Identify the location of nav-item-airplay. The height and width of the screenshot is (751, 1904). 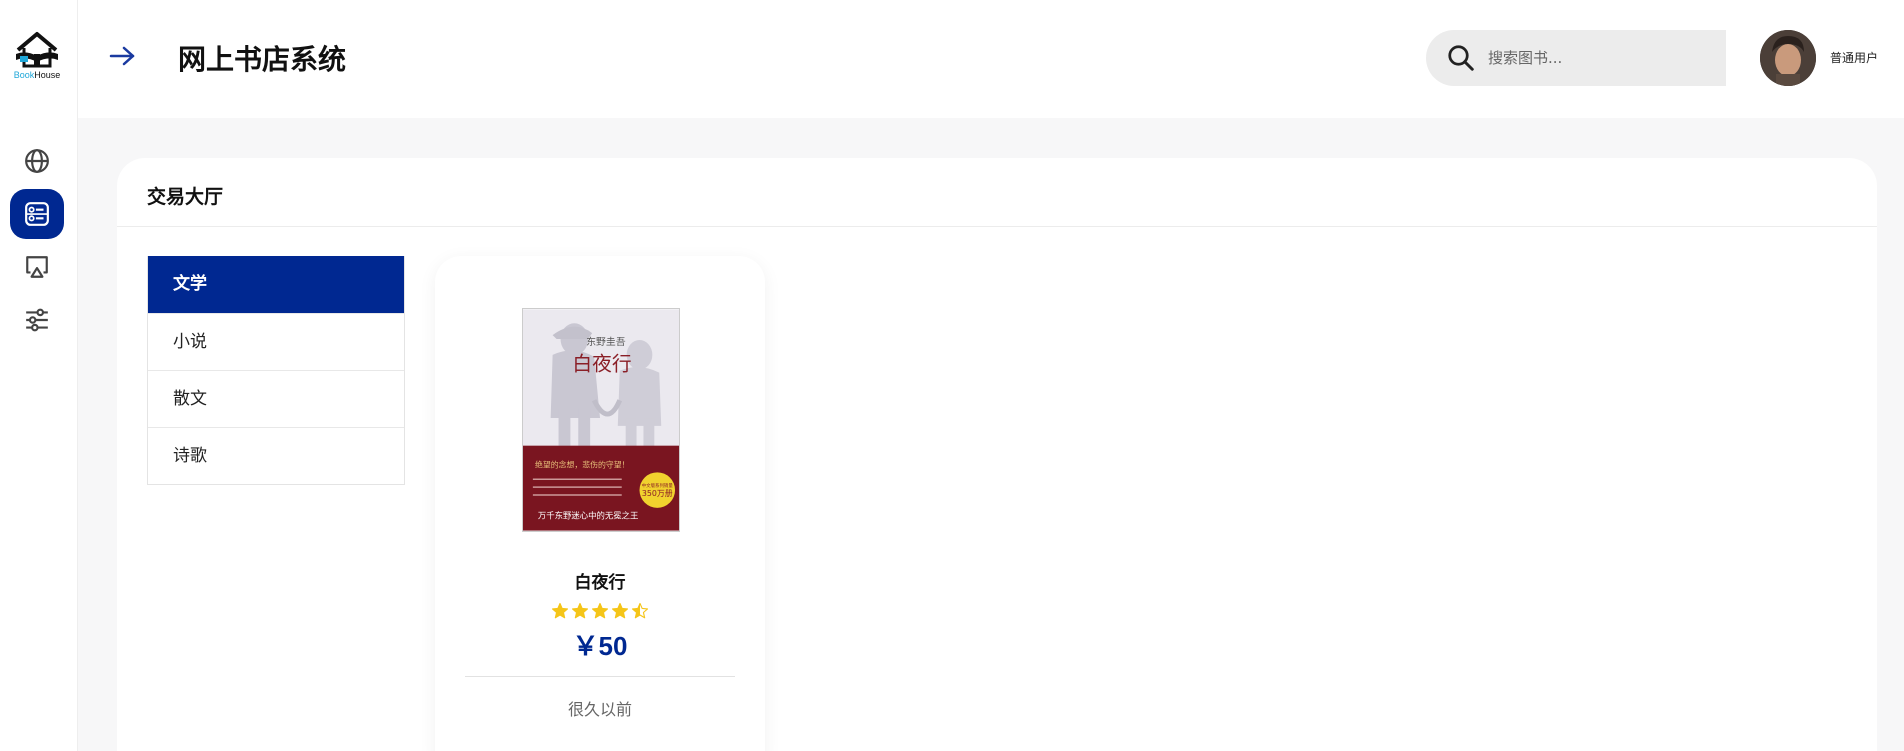
(37, 267).